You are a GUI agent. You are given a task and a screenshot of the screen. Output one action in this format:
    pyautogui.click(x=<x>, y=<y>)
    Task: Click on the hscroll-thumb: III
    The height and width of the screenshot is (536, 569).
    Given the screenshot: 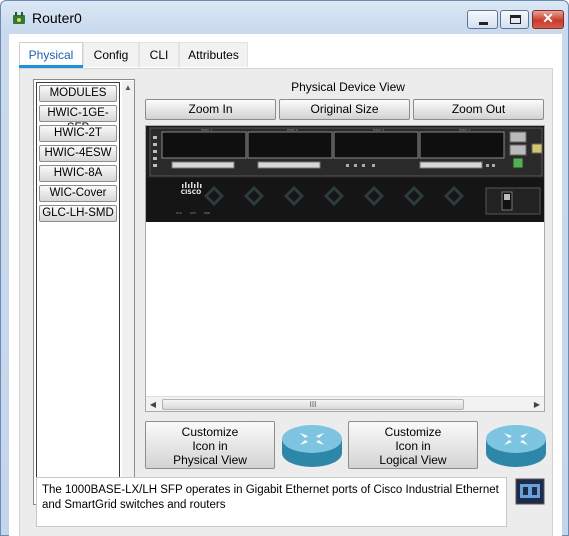 What is the action you would take?
    pyautogui.click(x=313, y=404)
    